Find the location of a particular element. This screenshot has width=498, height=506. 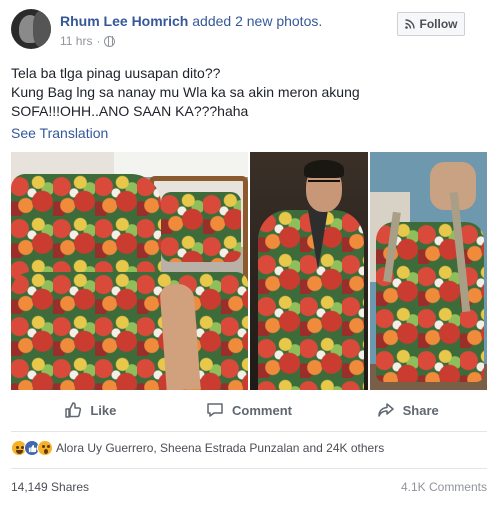

comment-icon is located at coordinates (215, 410).